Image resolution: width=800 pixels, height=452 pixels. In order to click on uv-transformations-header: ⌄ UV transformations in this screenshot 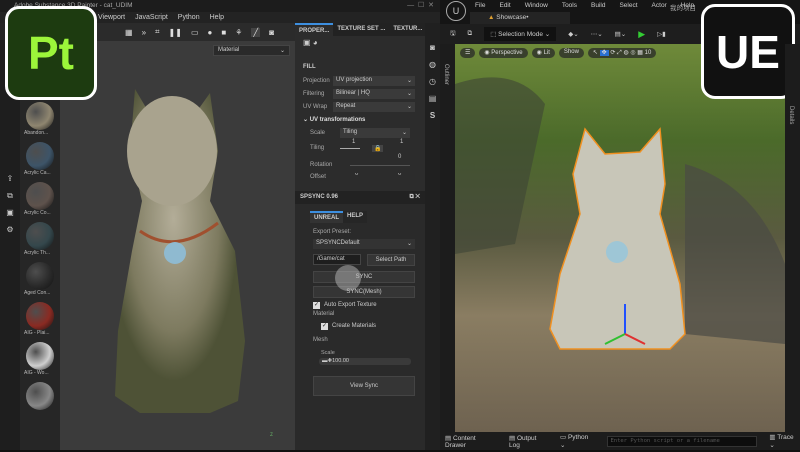, I will do `click(360, 119)`.